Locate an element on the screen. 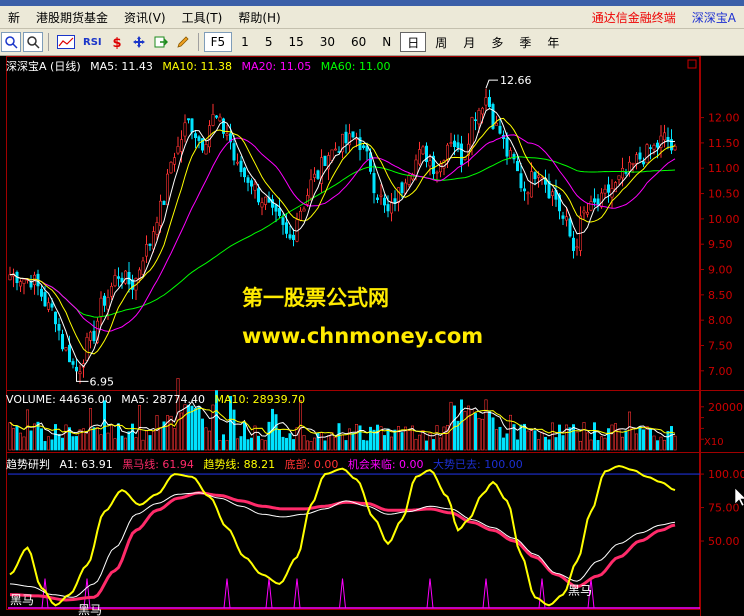 Image resolution: width=744 pixels, height=616 pixels. period-1min-button: 1 is located at coordinates (245, 42).